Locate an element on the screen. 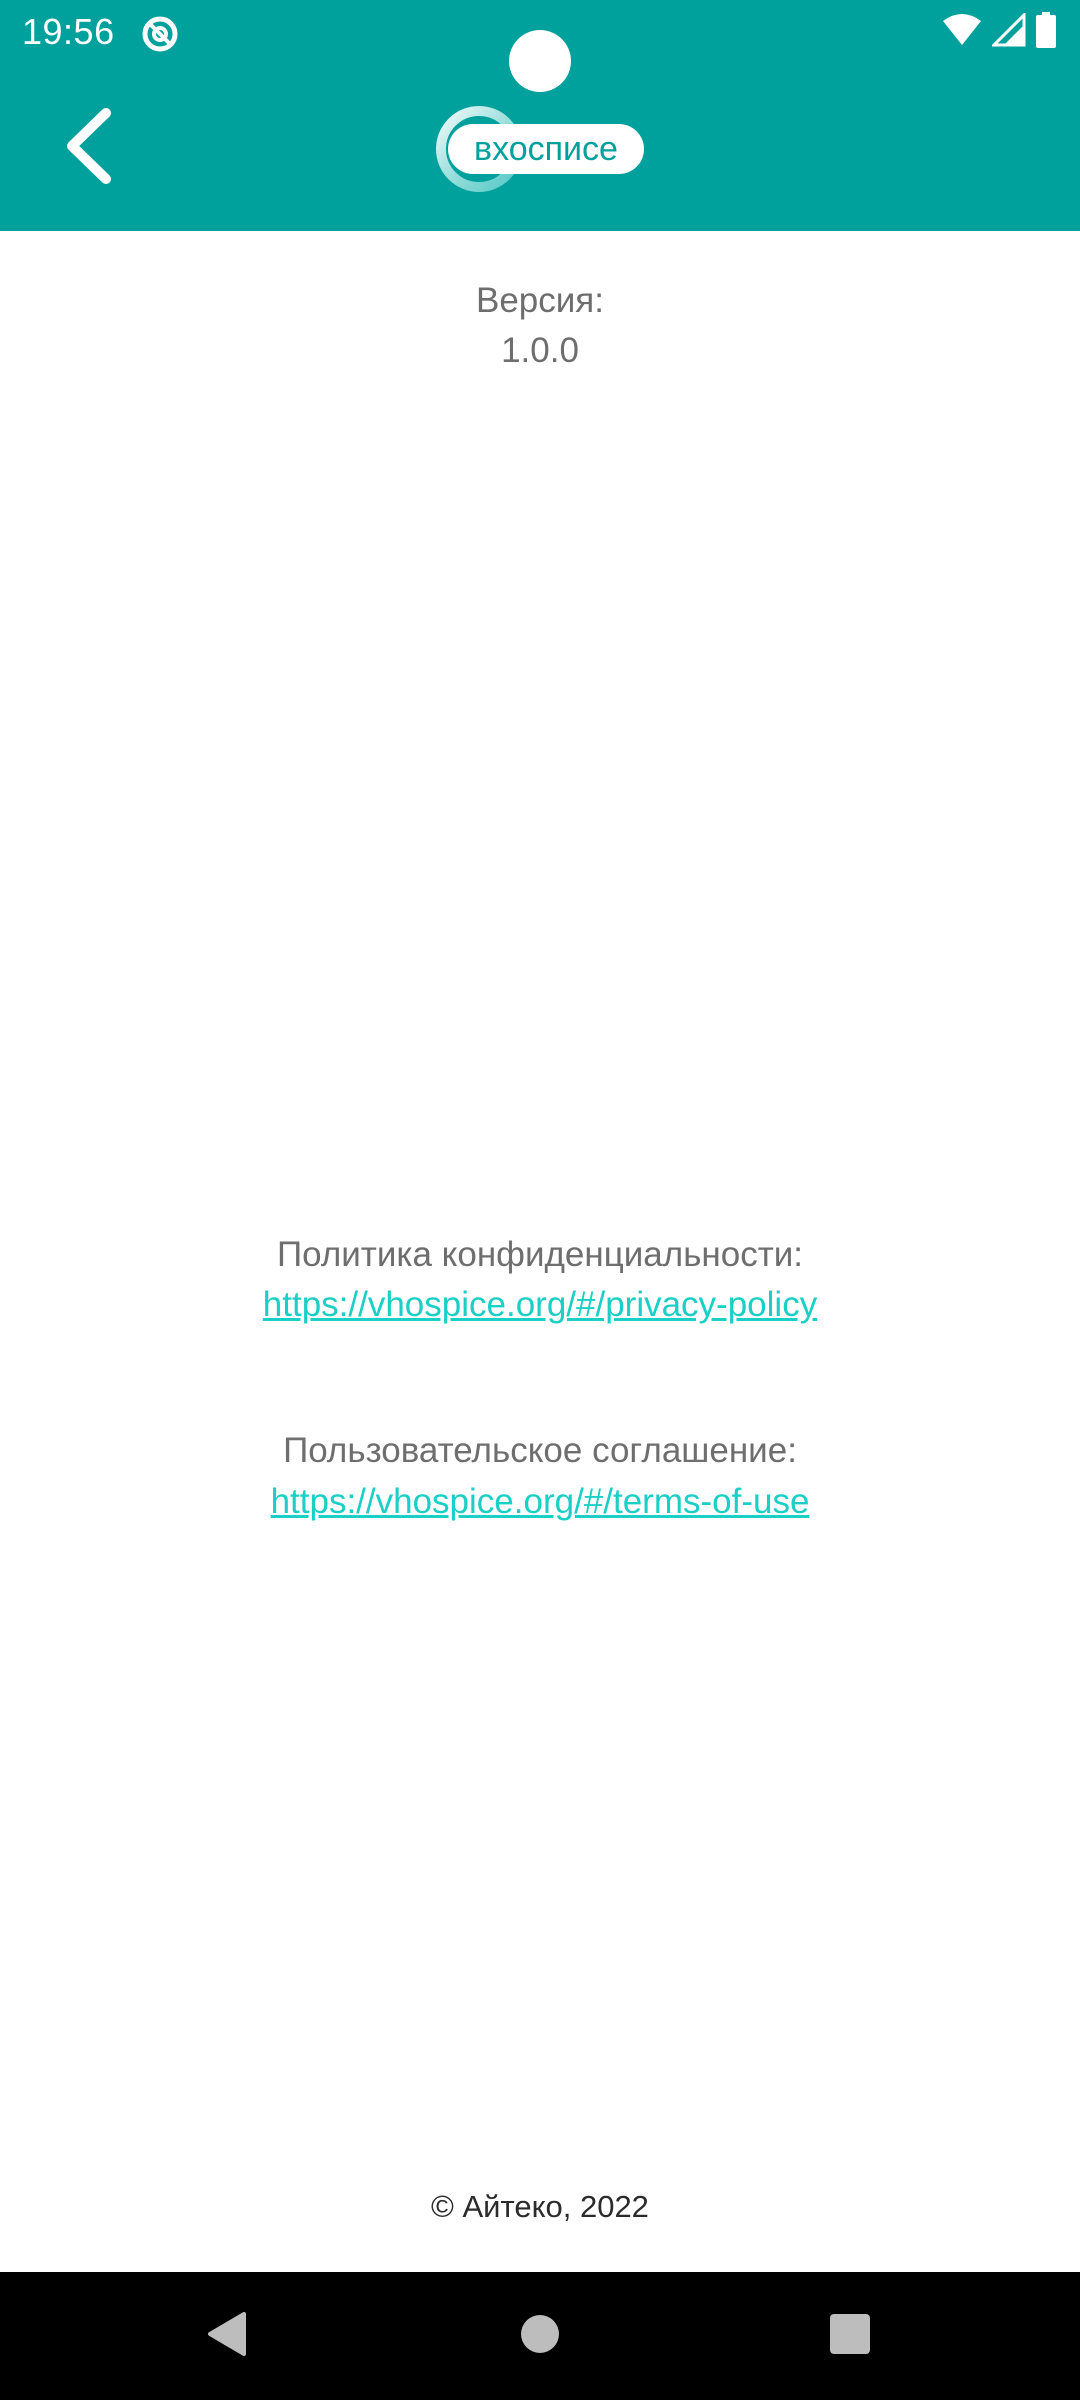 Image resolution: width=1080 pixels, height=2400 pixels. system-nav-bar is located at coordinates (540, 2336).